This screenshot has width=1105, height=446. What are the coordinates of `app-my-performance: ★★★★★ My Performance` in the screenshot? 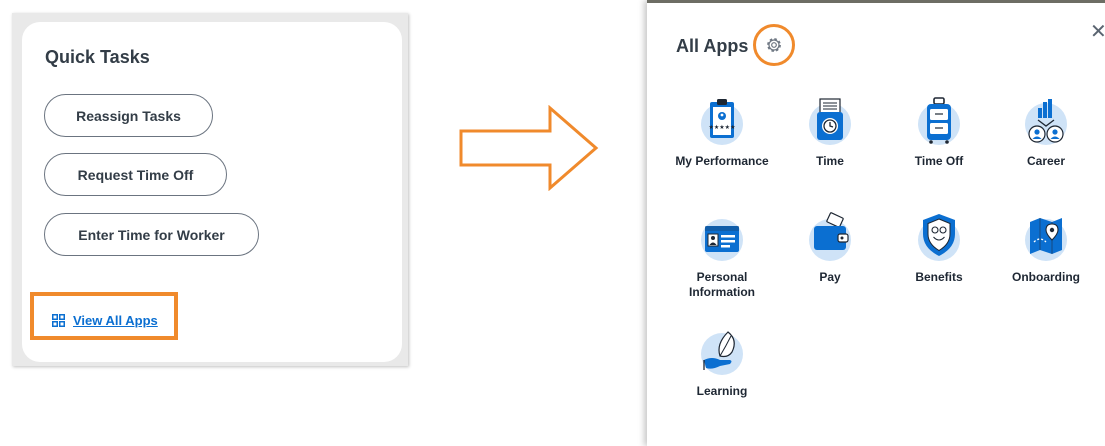 It's located at (722, 132).